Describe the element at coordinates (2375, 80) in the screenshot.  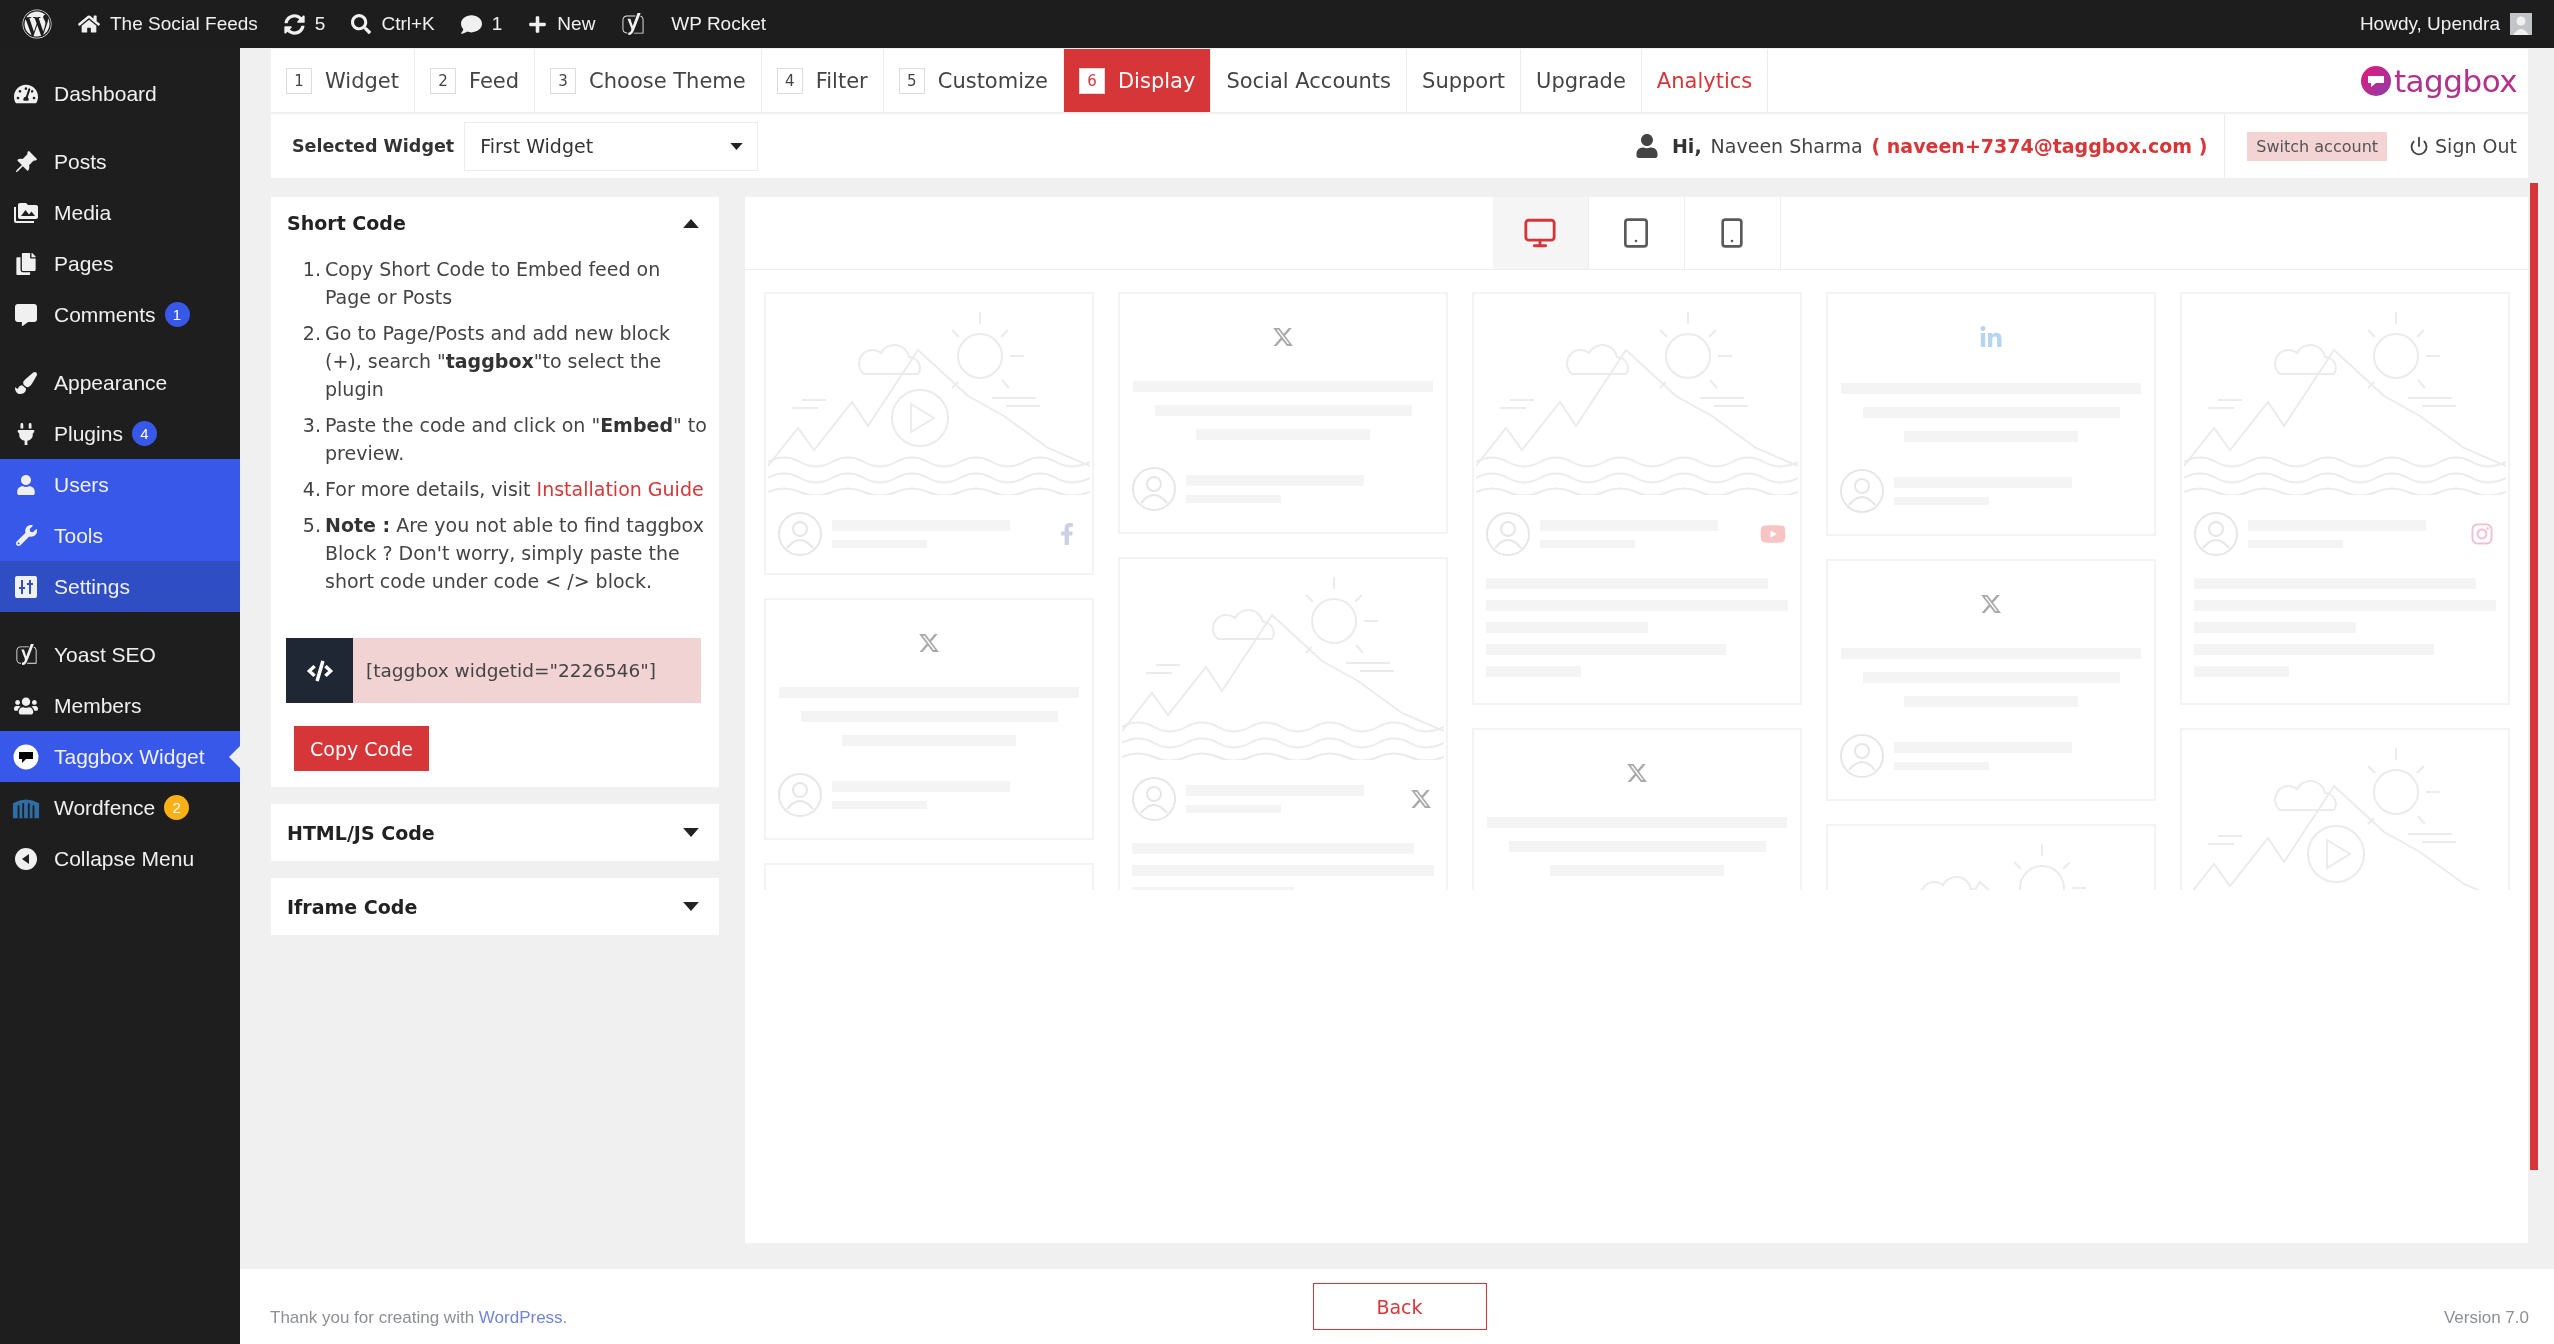
I see `logo-icon` at that location.